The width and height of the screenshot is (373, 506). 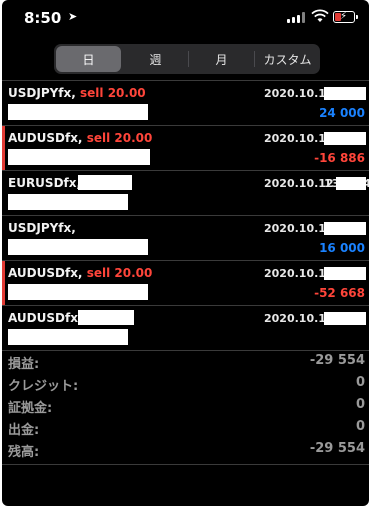 I want to click on trade-profit: 16 000, so click(x=342, y=248).